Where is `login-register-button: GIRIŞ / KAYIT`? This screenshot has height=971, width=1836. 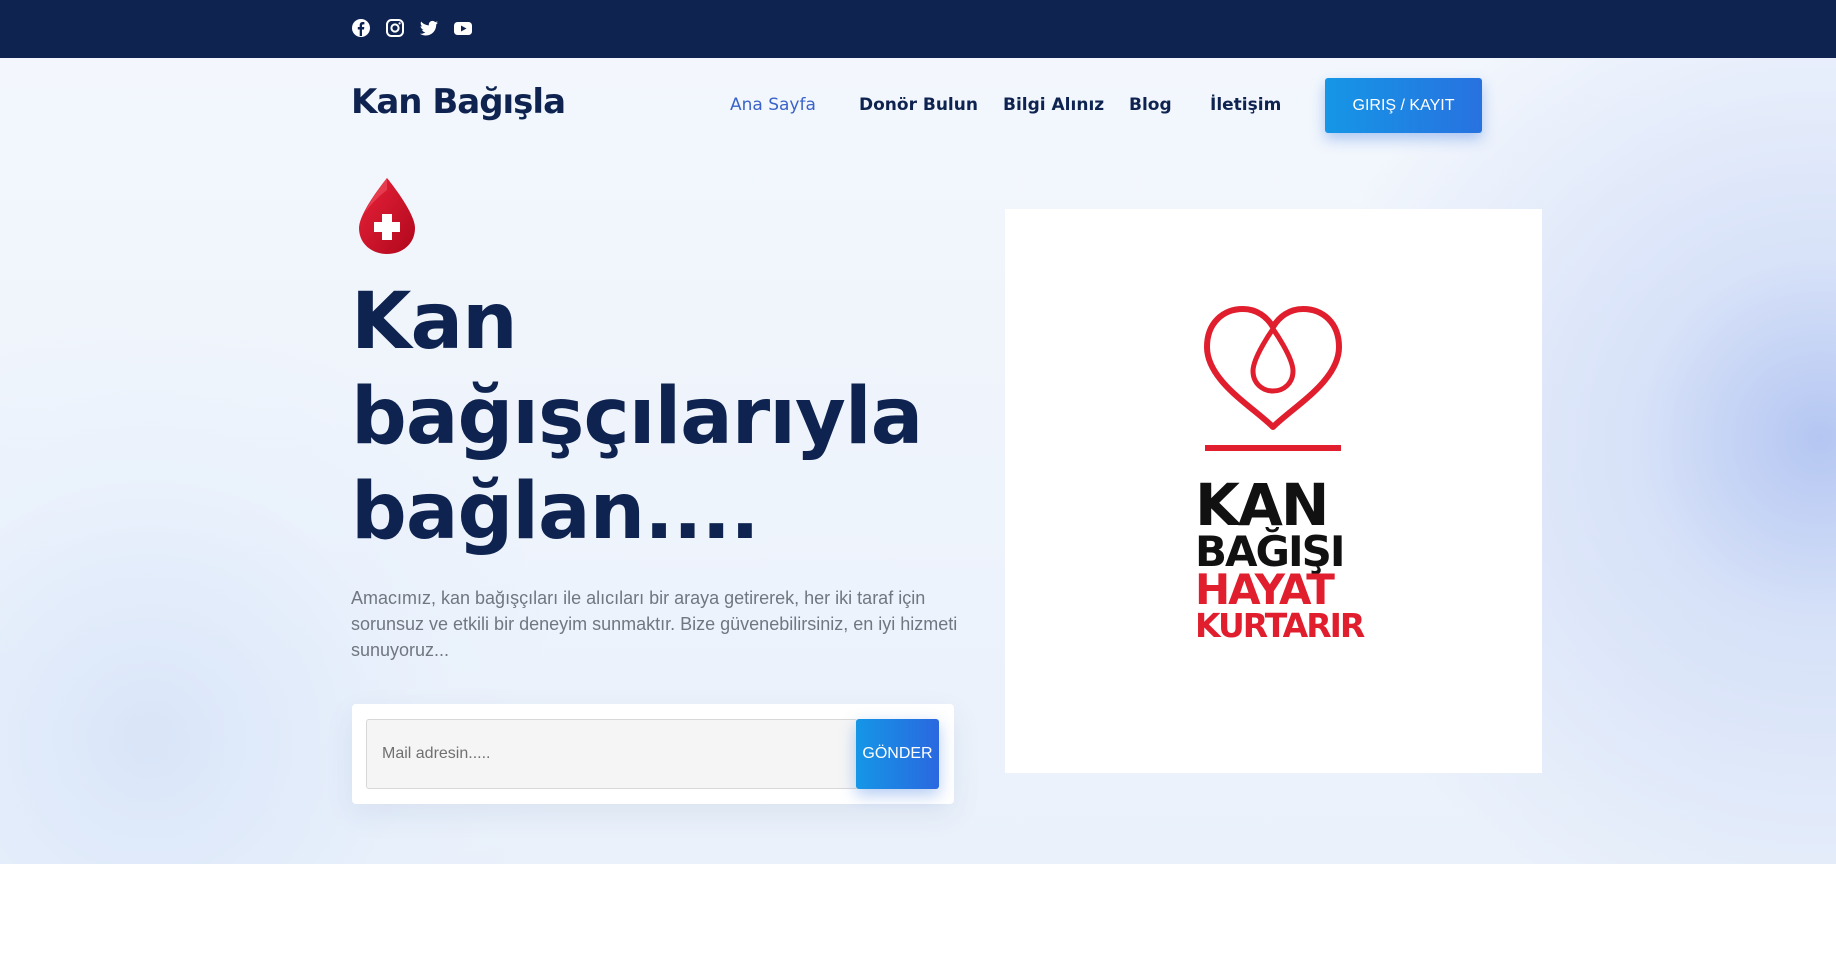 login-register-button: GIRIŞ / KAYIT is located at coordinates (1403, 105).